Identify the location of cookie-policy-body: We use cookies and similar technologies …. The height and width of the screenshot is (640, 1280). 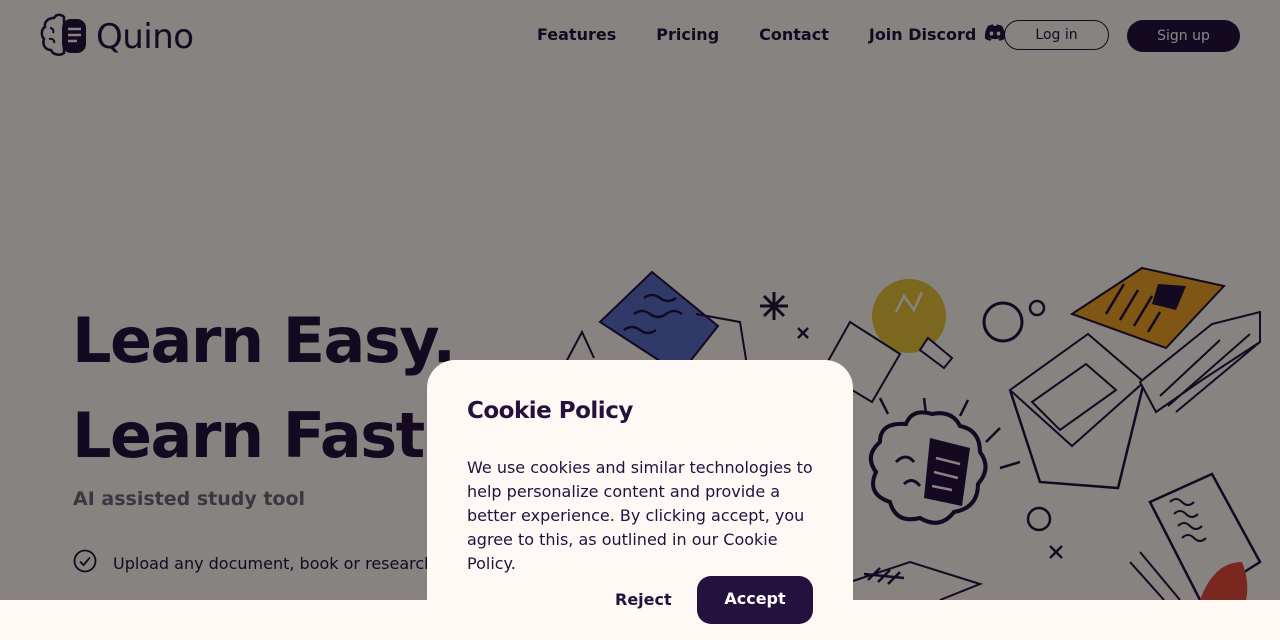
(640, 515).